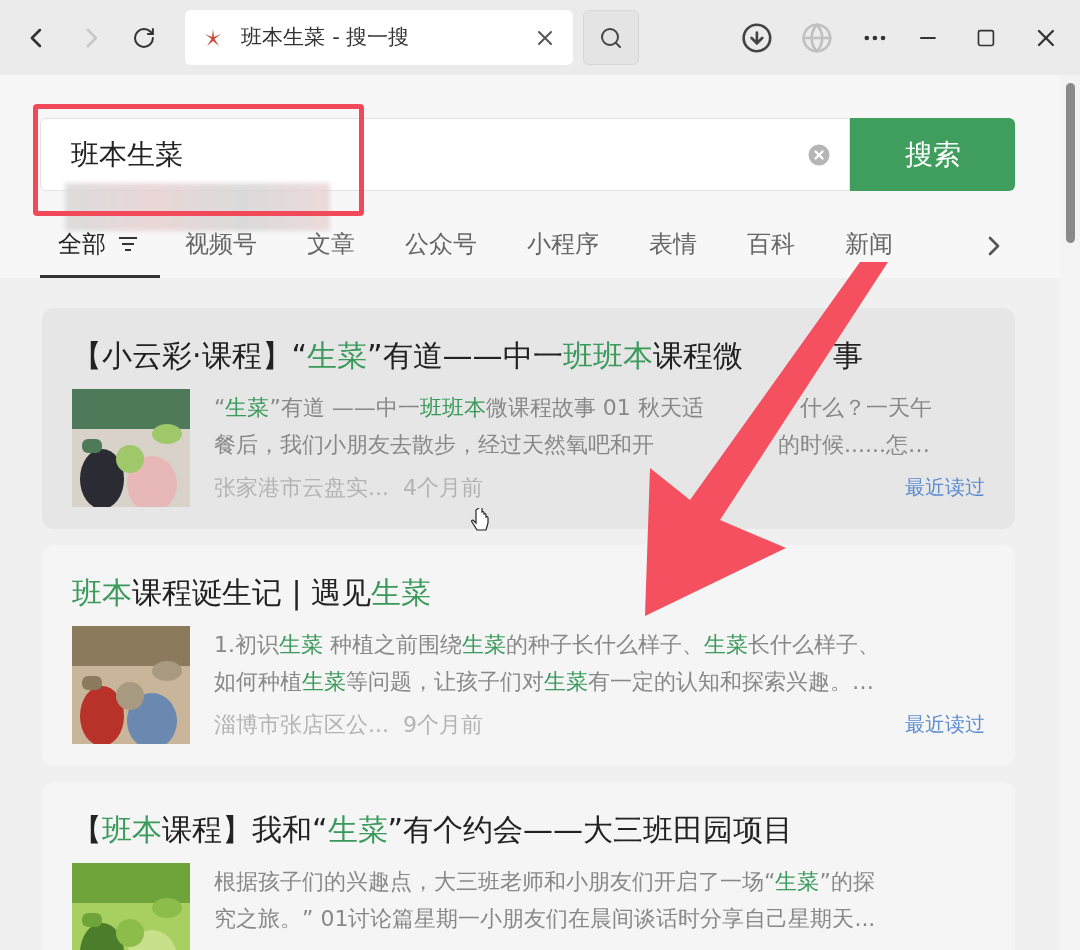  I want to click on filter-icon, so click(128, 244).